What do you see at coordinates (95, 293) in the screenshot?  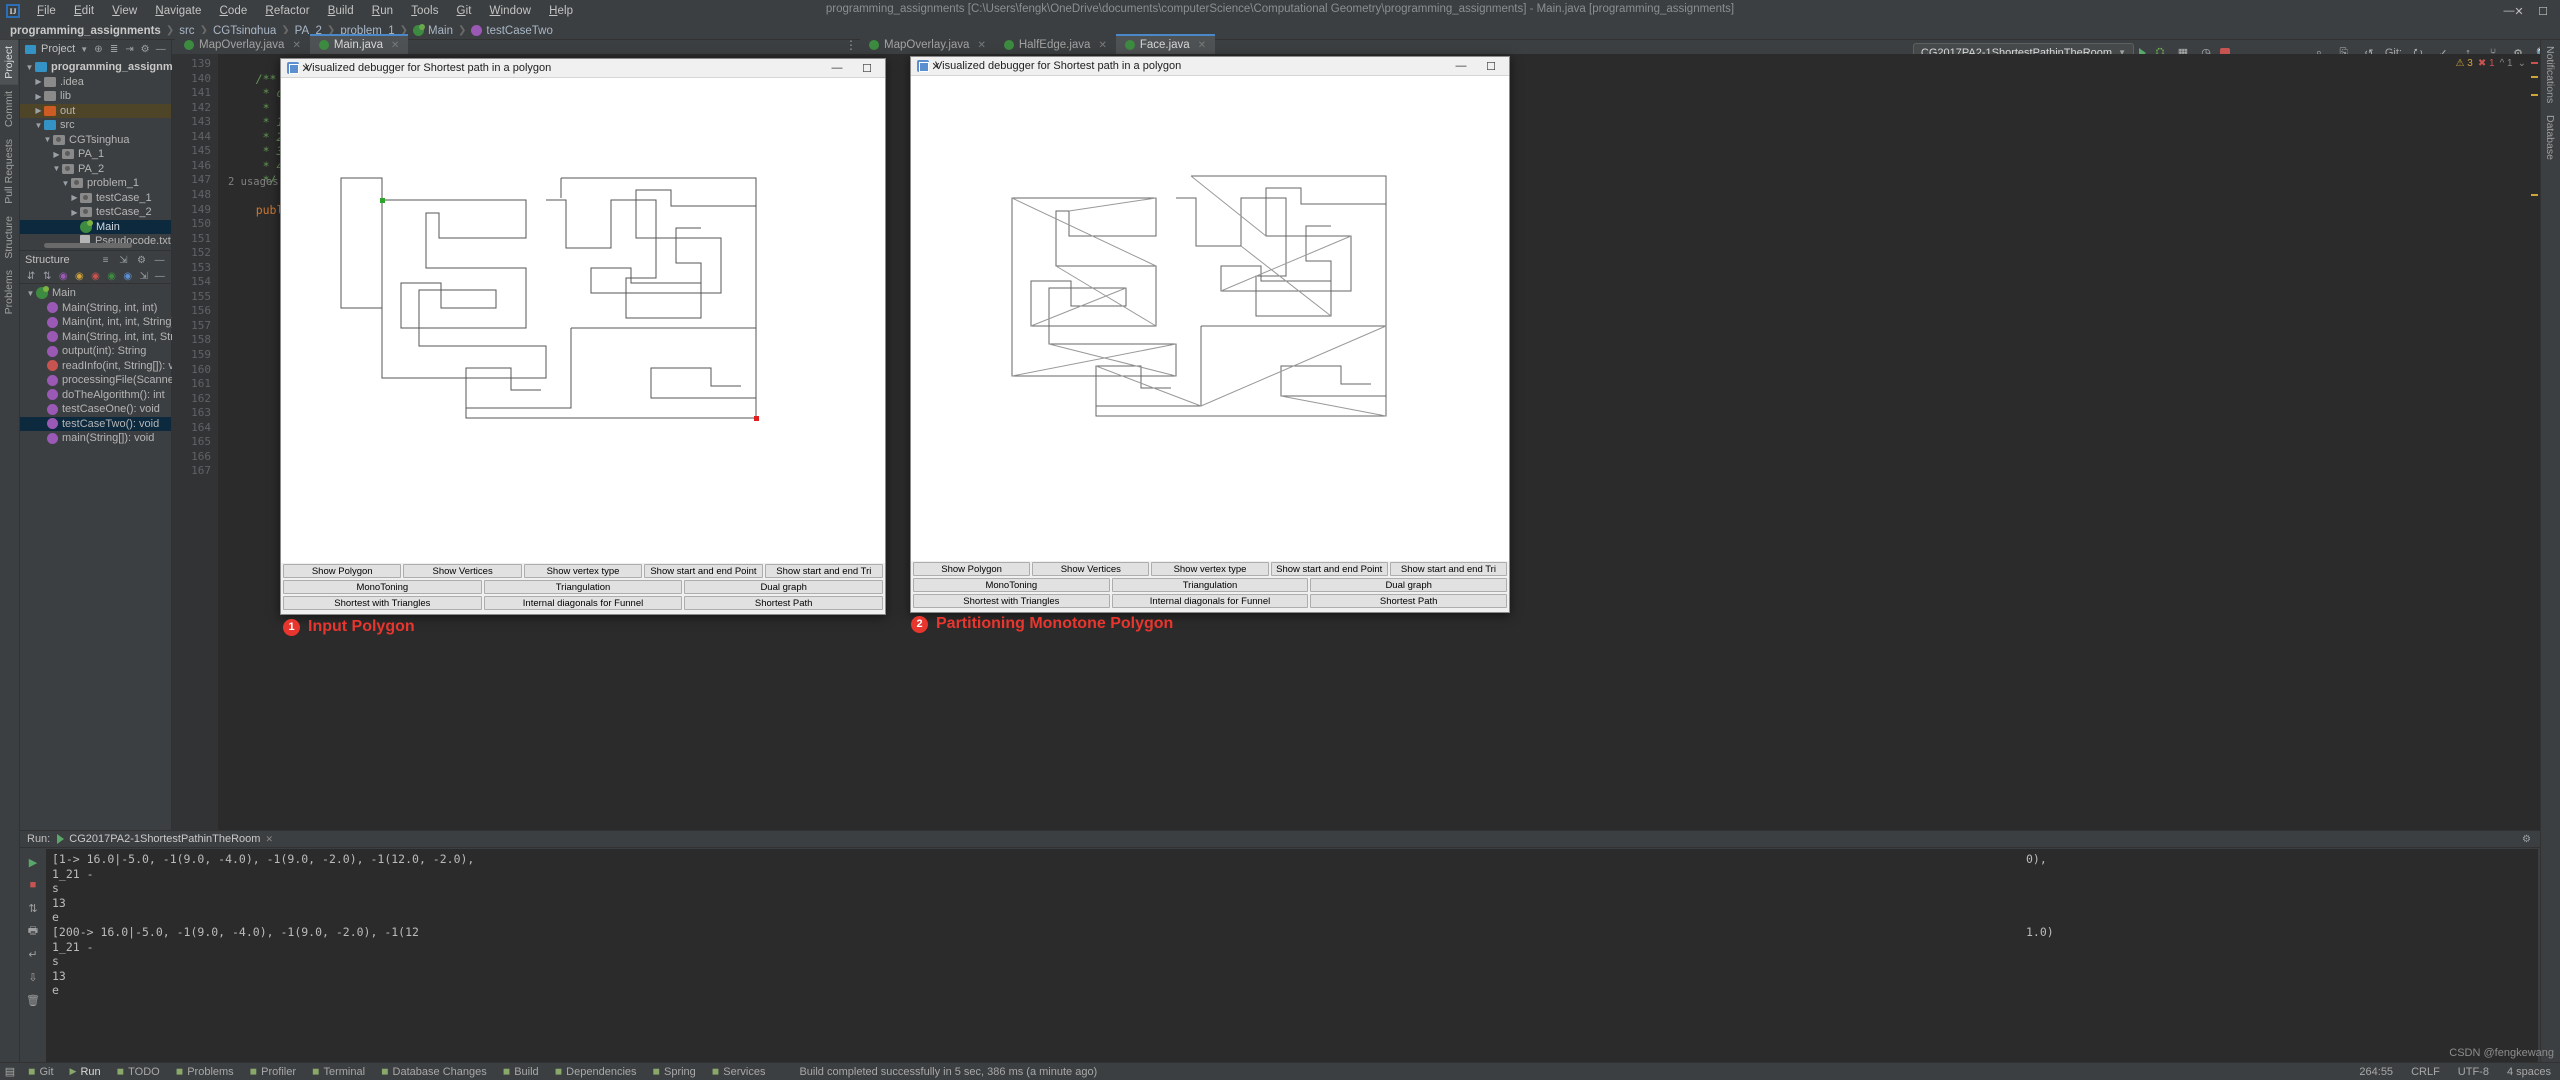 I see `structure-item-main: ▼ Main` at bounding box center [95, 293].